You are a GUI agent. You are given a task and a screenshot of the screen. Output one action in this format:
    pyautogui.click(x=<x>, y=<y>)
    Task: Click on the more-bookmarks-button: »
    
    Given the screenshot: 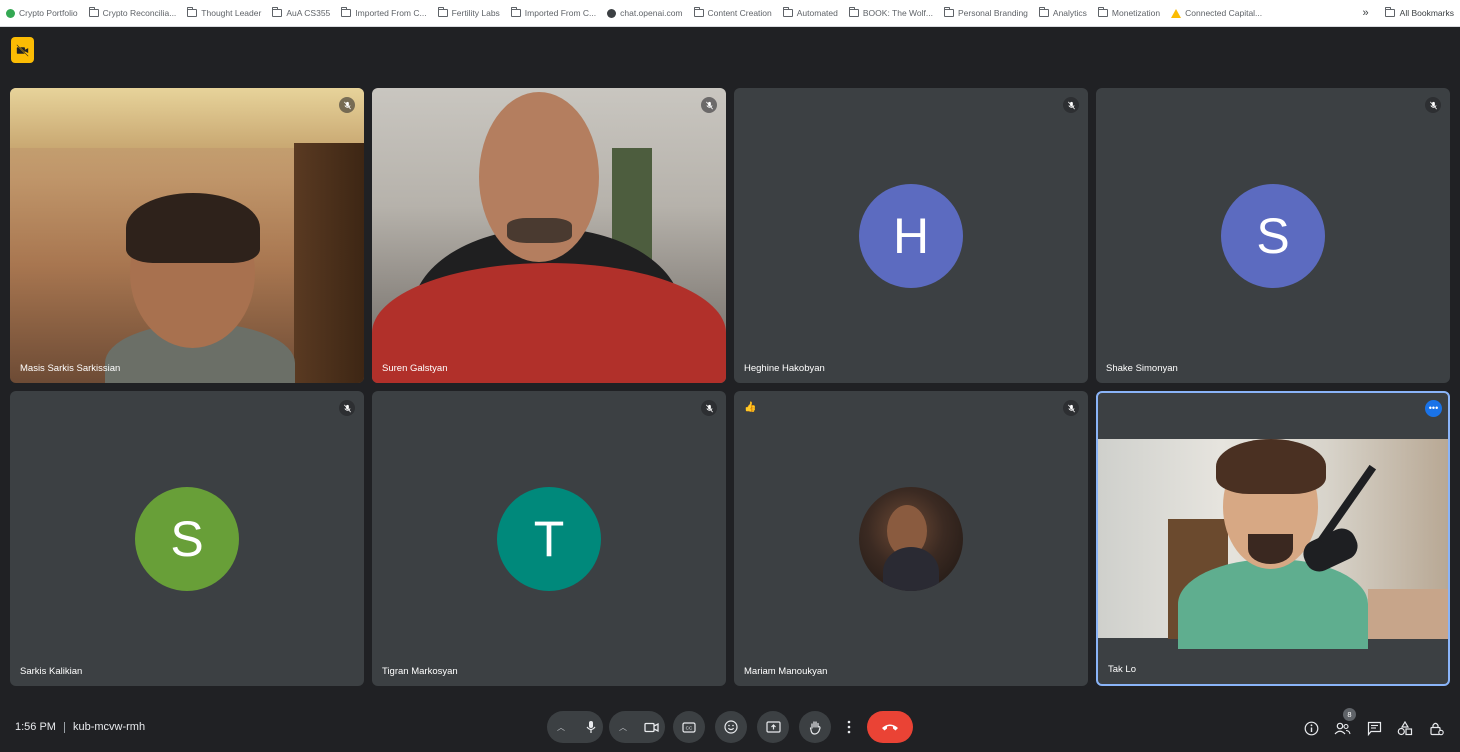 What is the action you would take?
    pyautogui.click(x=1366, y=13)
    